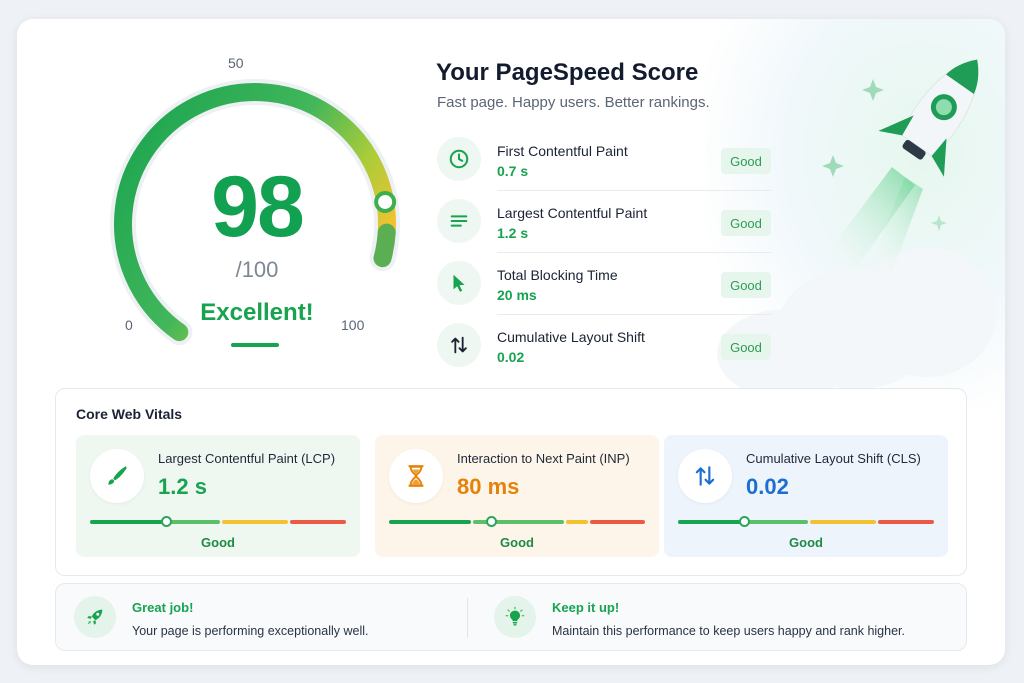  What do you see at coordinates (163, 607) in the screenshot?
I see `tip-title: Great job!` at bounding box center [163, 607].